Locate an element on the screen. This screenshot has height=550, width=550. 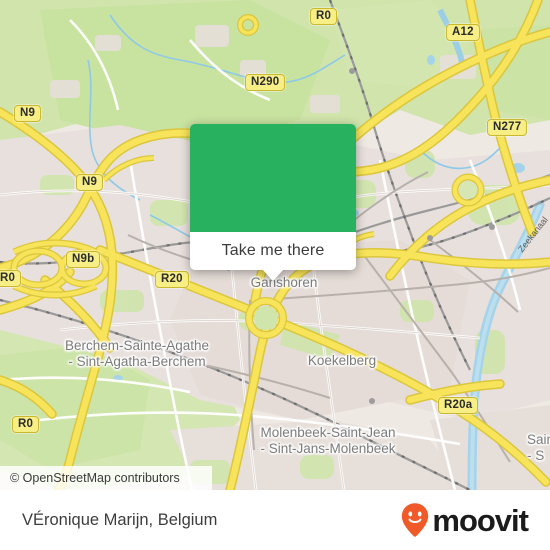
moovit-pin-icon is located at coordinates (415, 520).